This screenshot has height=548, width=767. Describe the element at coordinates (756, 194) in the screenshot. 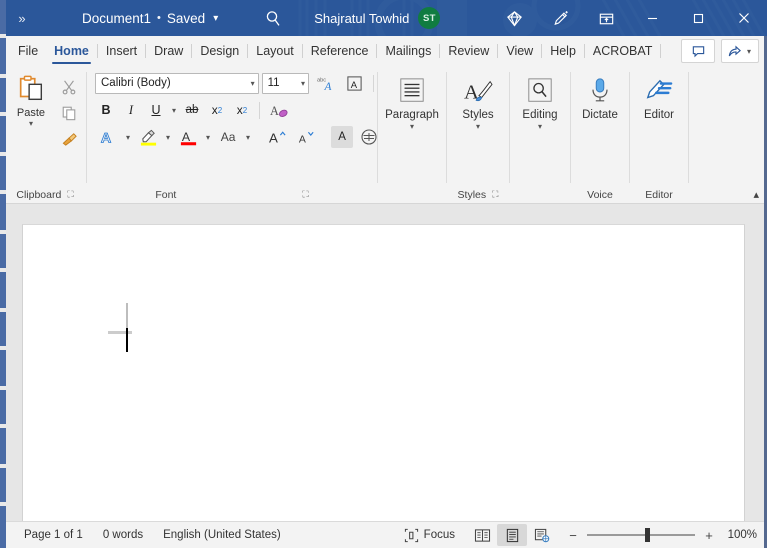

I see `chevron-up-icon: ▴` at that location.